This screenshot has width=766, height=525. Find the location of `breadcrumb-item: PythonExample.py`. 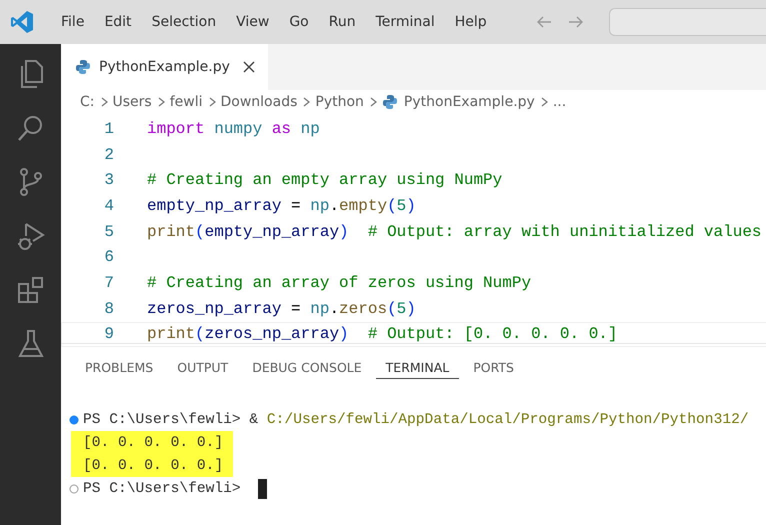

breadcrumb-item: PythonExample.py is located at coordinates (469, 102).